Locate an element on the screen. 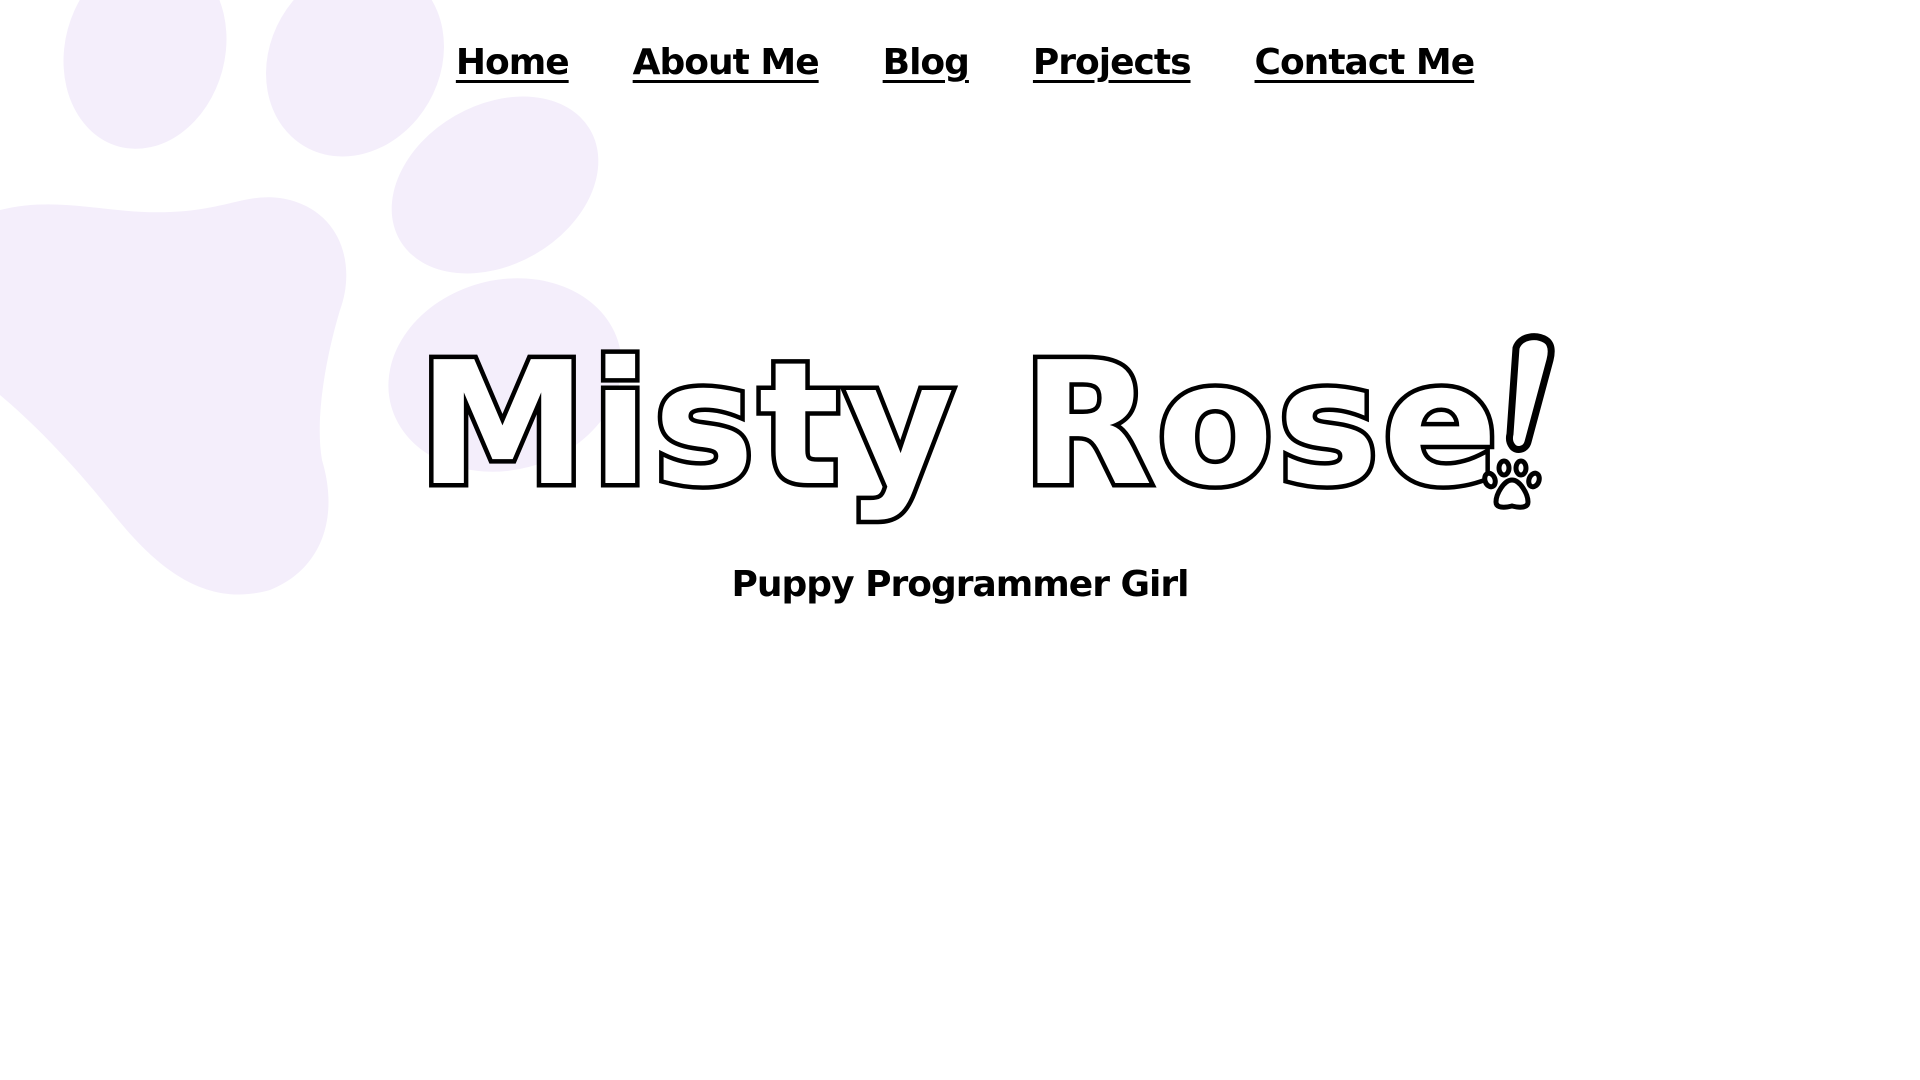 The width and height of the screenshot is (1920, 1080). nav-link-about-me: About Me is located at coordinates (726, 63).